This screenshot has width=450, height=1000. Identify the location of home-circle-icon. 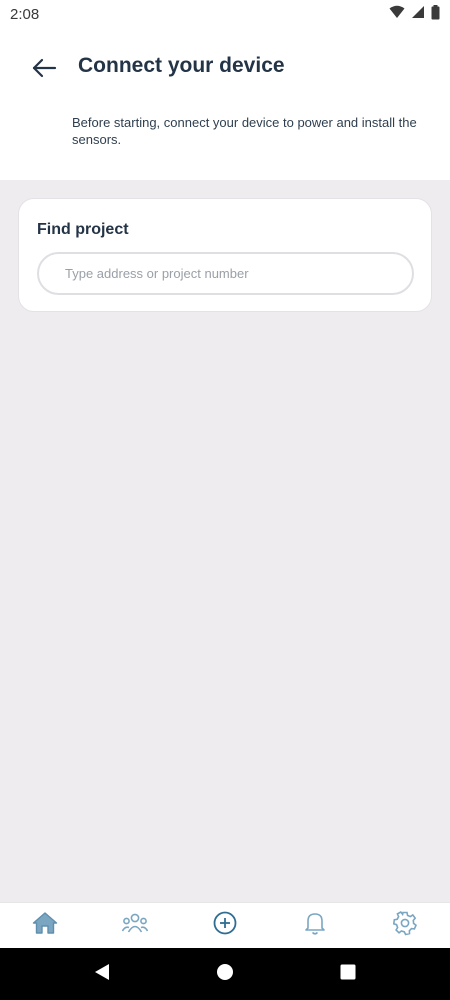
(225, 974).